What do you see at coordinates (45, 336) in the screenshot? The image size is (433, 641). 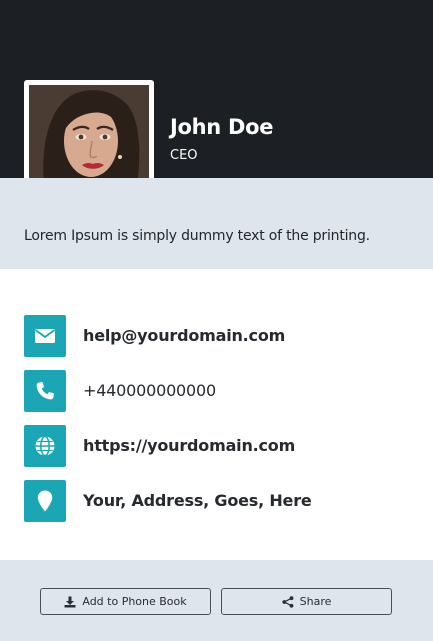 I see `envelope-icon` at bounding box center [45, 336].